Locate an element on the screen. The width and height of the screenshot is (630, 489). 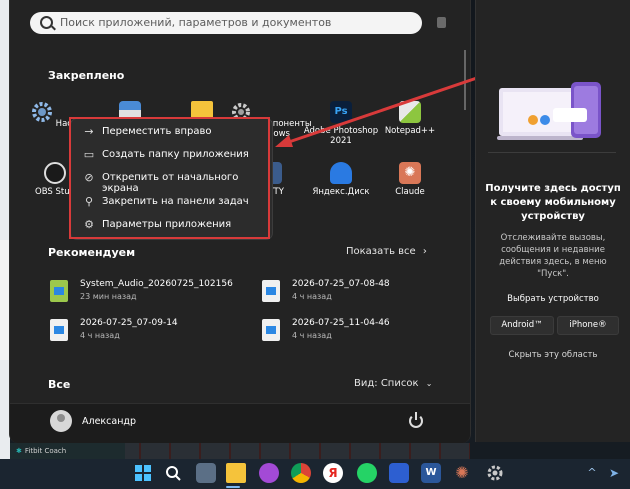
item-name: 2026-07-25_07-09-14 is located at coordinates (129, 323).